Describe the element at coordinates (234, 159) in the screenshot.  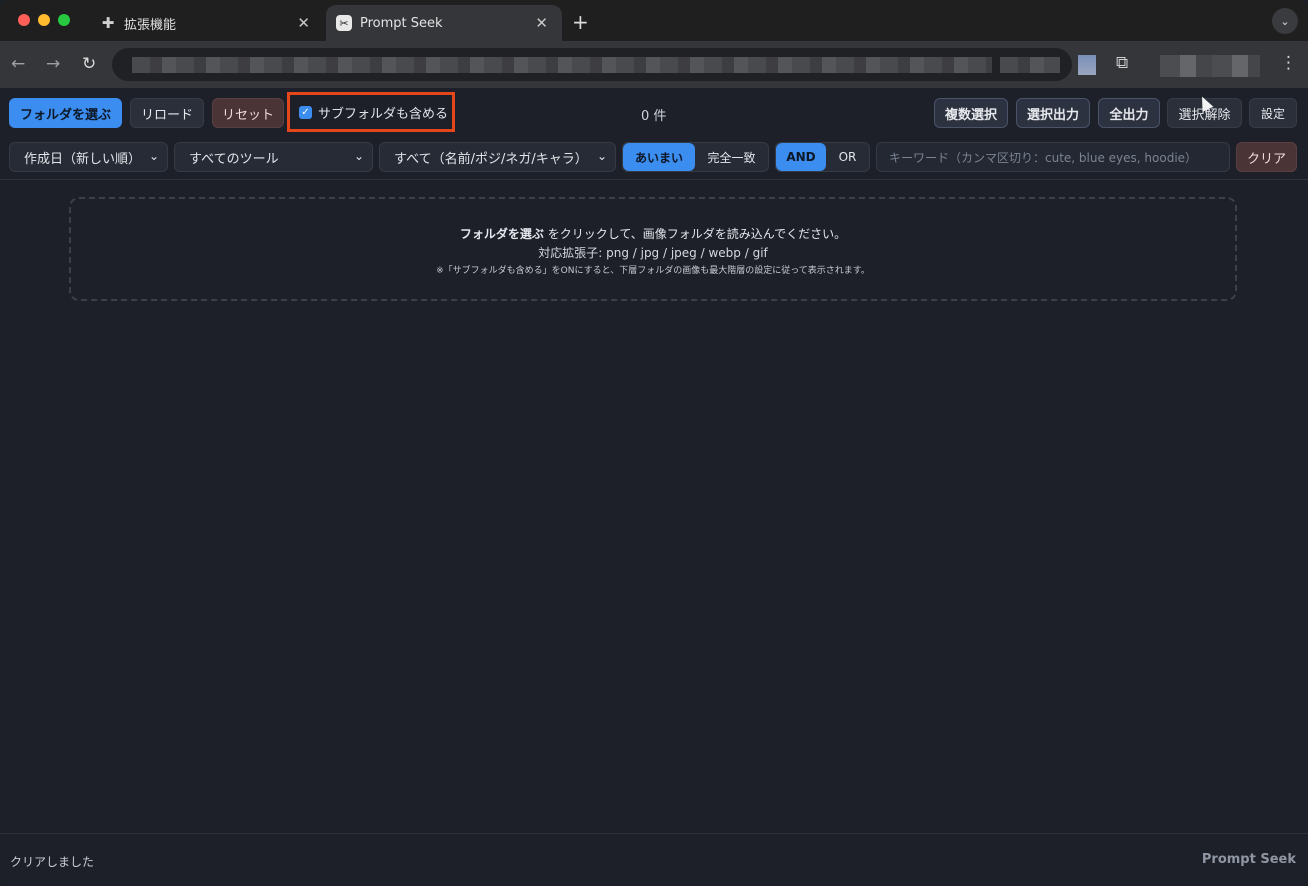
I see `tool-select-value: すべてのツール` at that location.